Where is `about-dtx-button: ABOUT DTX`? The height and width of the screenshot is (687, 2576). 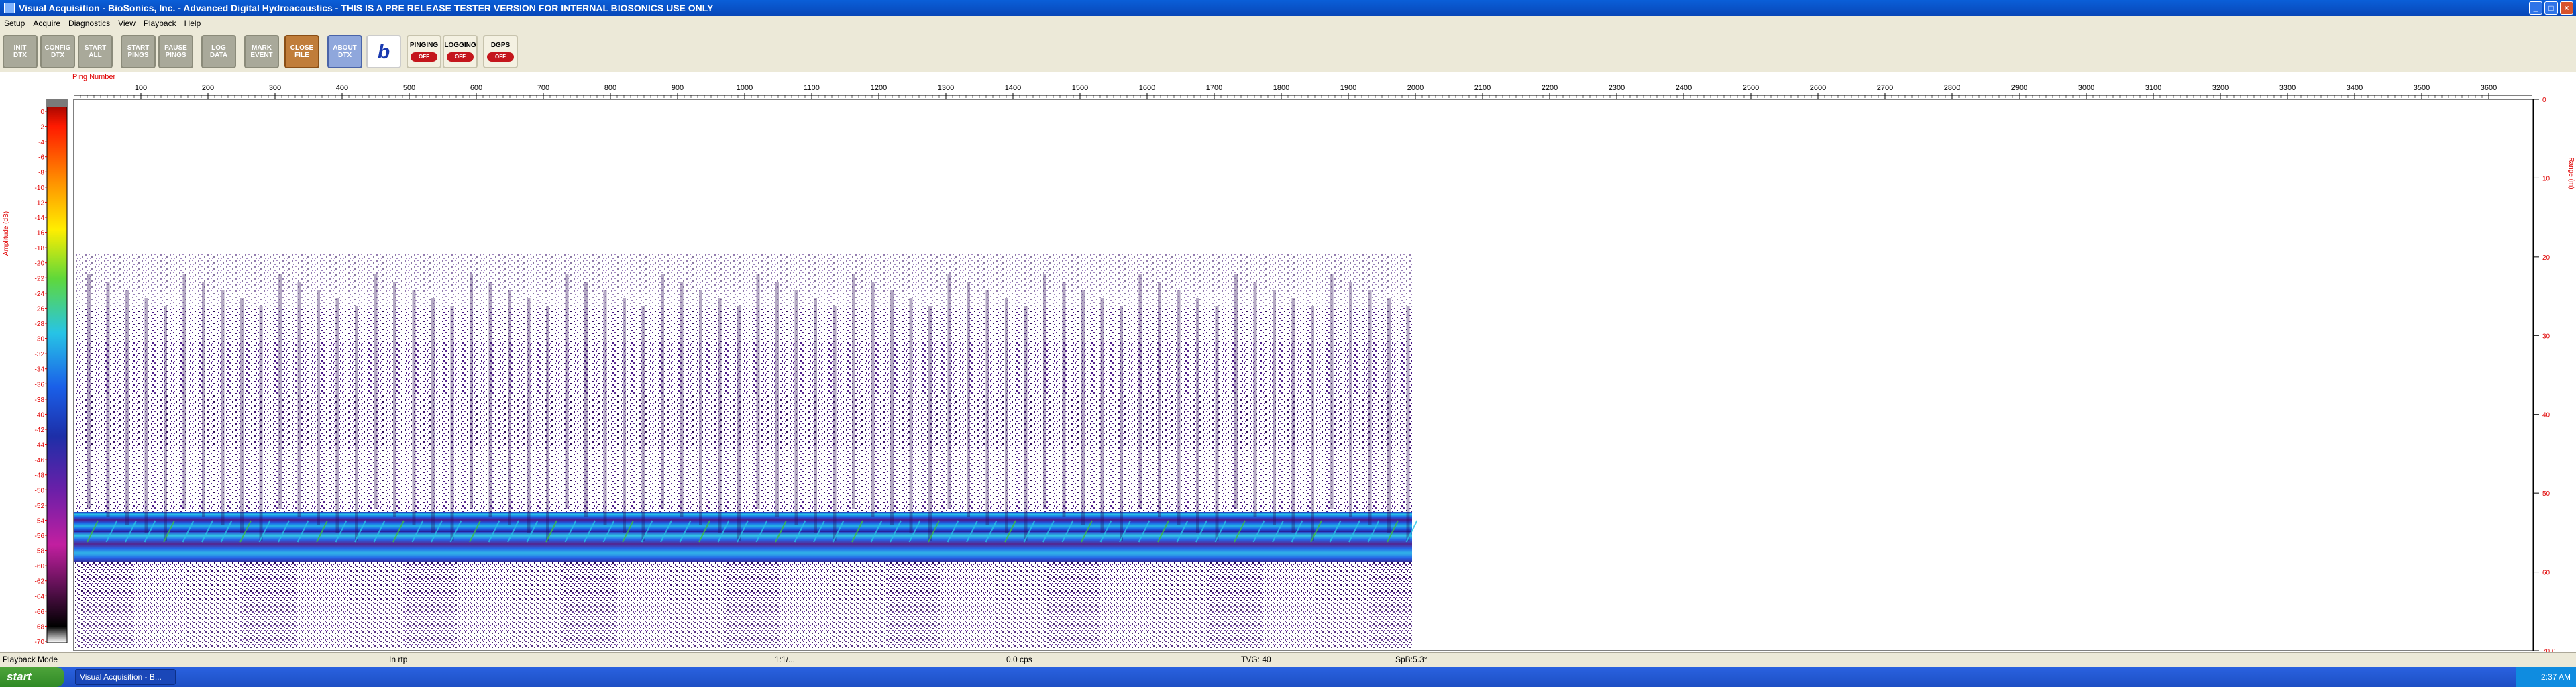 about-dtx-button: ABOUT DTX is located at coordinates (344, 51).